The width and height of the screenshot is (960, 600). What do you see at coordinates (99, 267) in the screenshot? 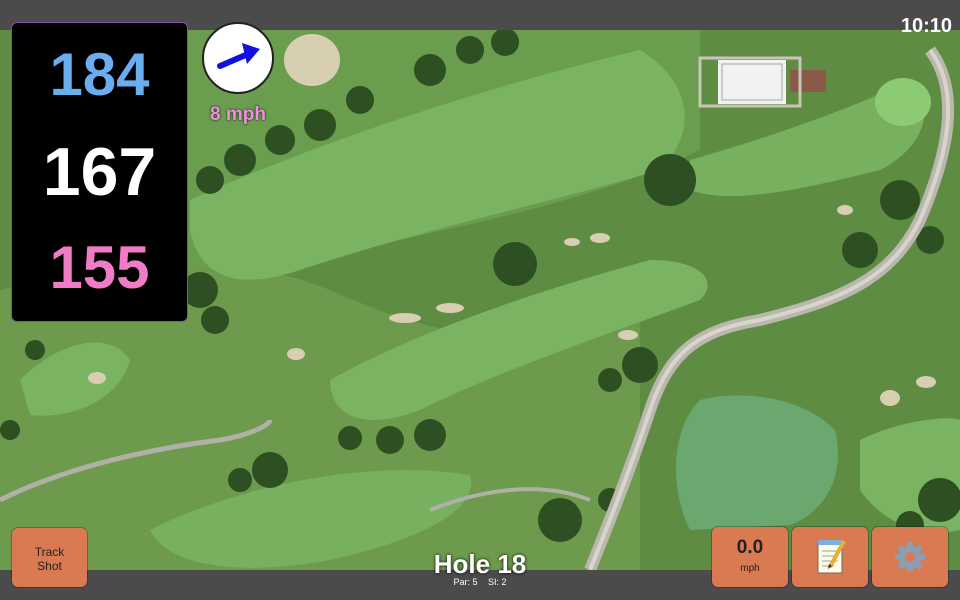
I see `distance-front: 155` at bounding box center [99, 267].